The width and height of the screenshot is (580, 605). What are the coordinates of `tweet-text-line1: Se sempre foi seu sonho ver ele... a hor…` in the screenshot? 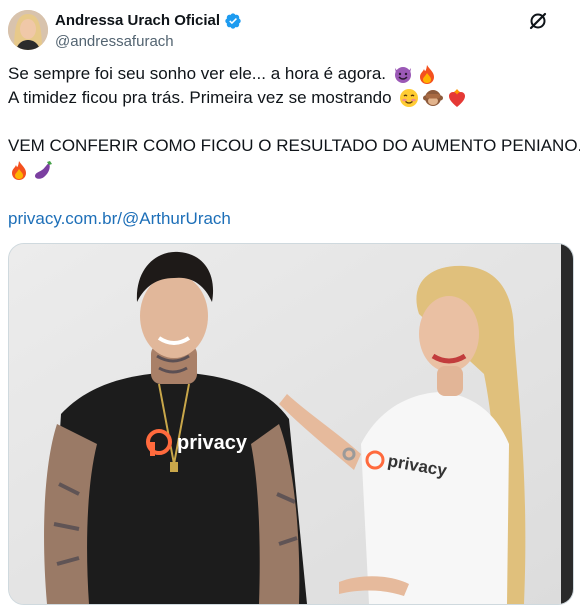 It's located at (197, 73).